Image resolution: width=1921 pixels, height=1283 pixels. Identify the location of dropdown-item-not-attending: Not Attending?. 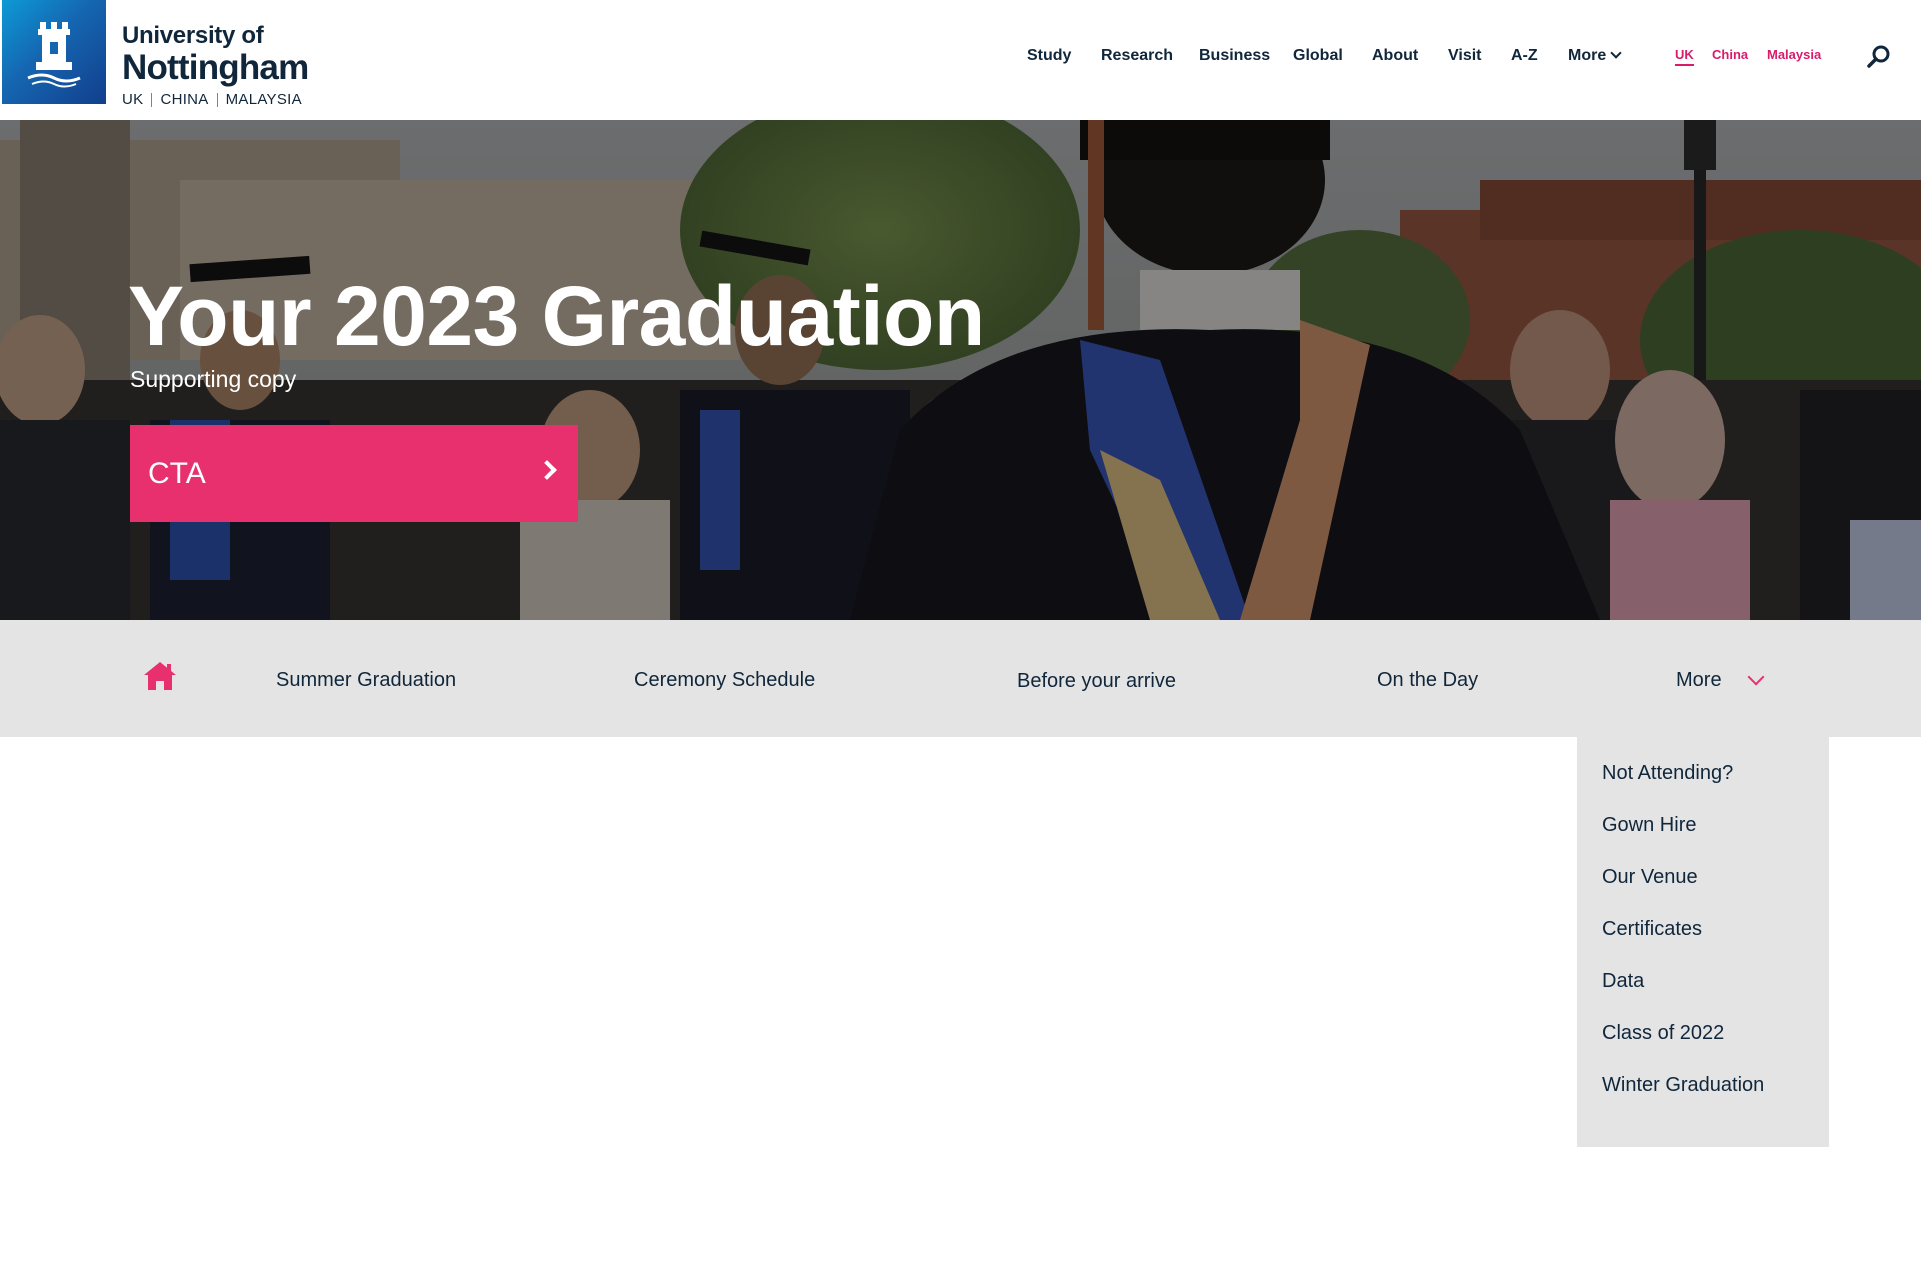
(1667, 773).